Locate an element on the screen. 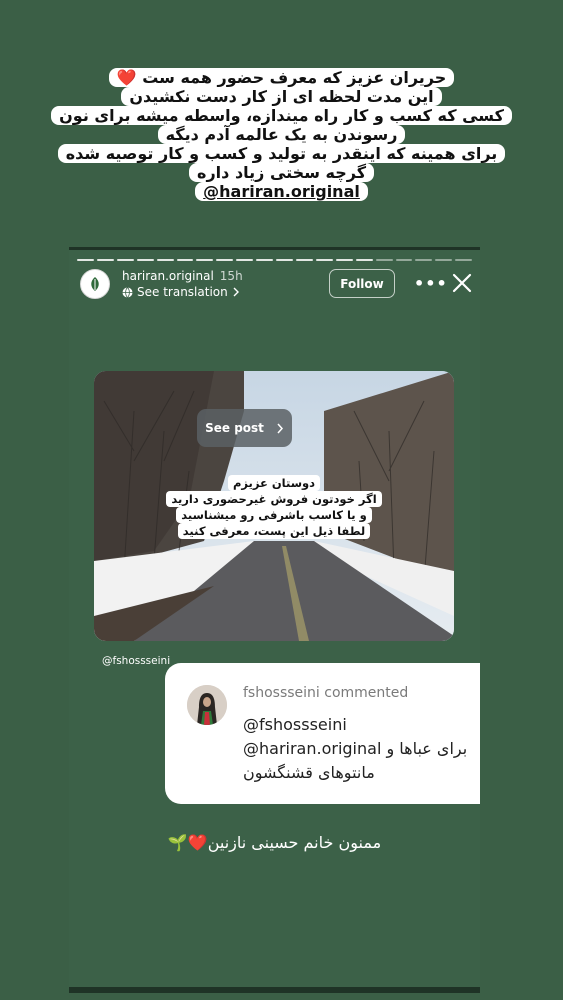 The width and height of the screenshot is (563, 1000). caption-line-4: رسوندن به یک عالمه آدم دیگه is located at coordinates (281, 134).